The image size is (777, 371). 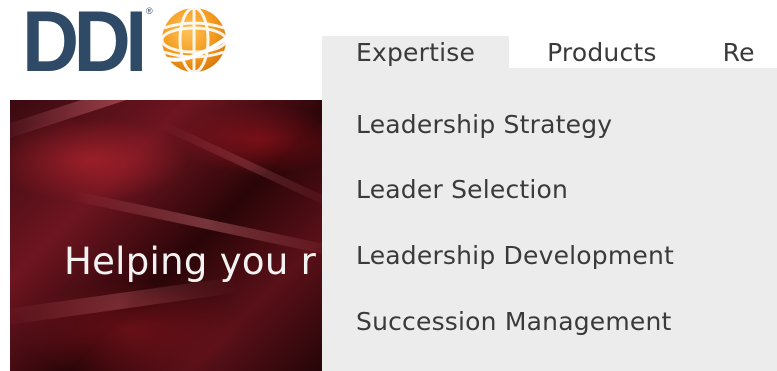 I want to click on hero-headline: Helping you r, so click(x=190, y=261).